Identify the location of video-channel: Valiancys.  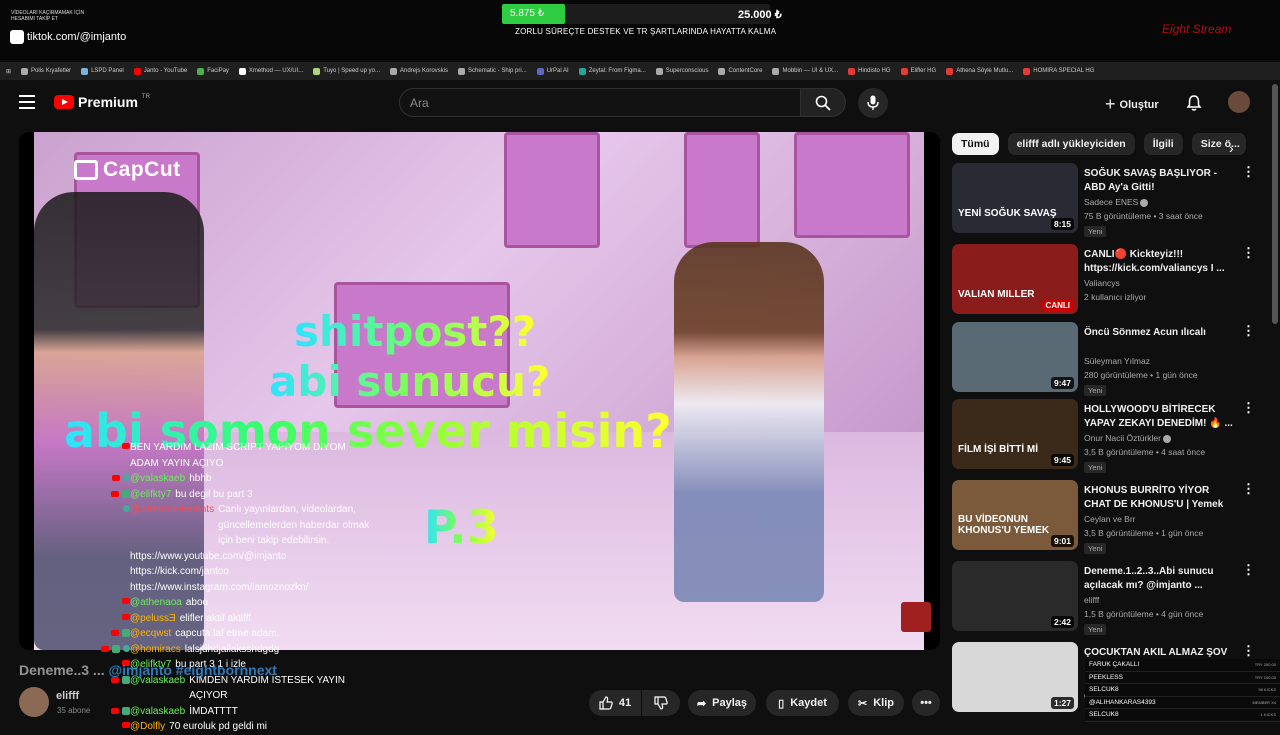
(1102, 283).